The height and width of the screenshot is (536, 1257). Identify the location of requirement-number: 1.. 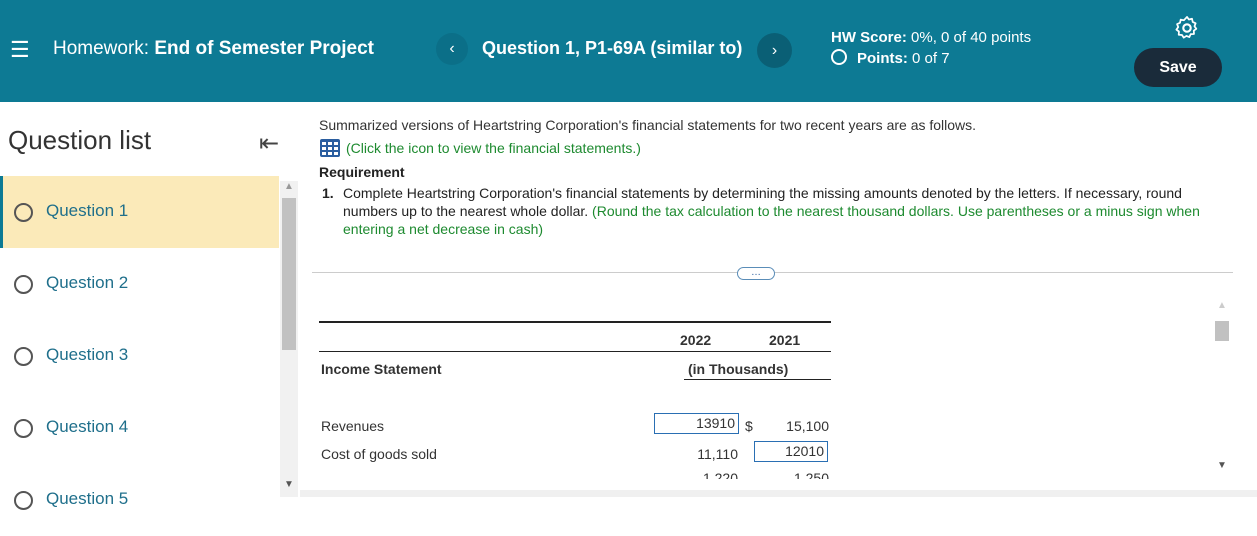
(328, 193).